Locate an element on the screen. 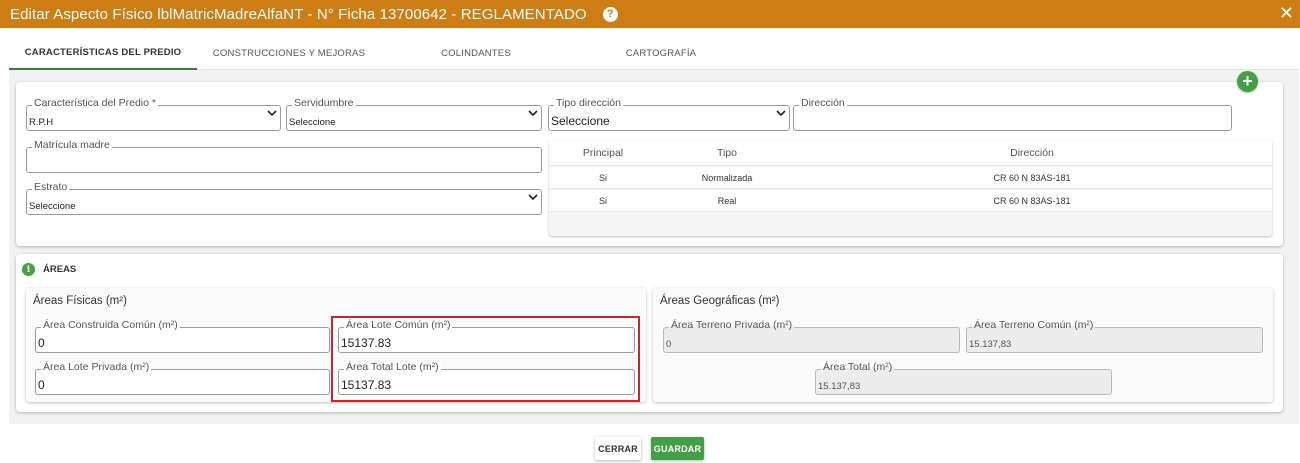 This screenshot has width=1300, height=463. area-total-input: Área Total (m²) 15.137,83 is located at coordinates (963, 378).